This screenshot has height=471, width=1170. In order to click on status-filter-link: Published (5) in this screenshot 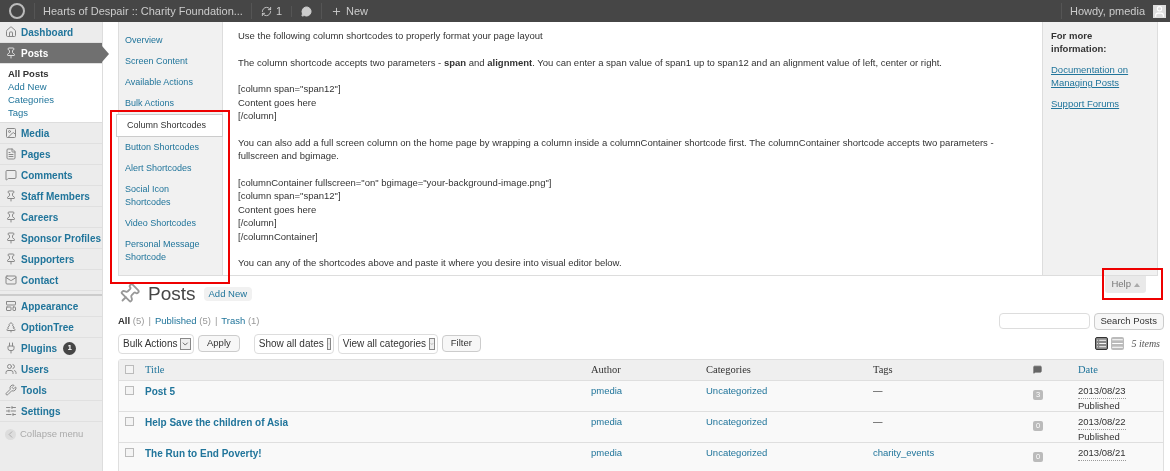, I will do `click(182, 321)`.